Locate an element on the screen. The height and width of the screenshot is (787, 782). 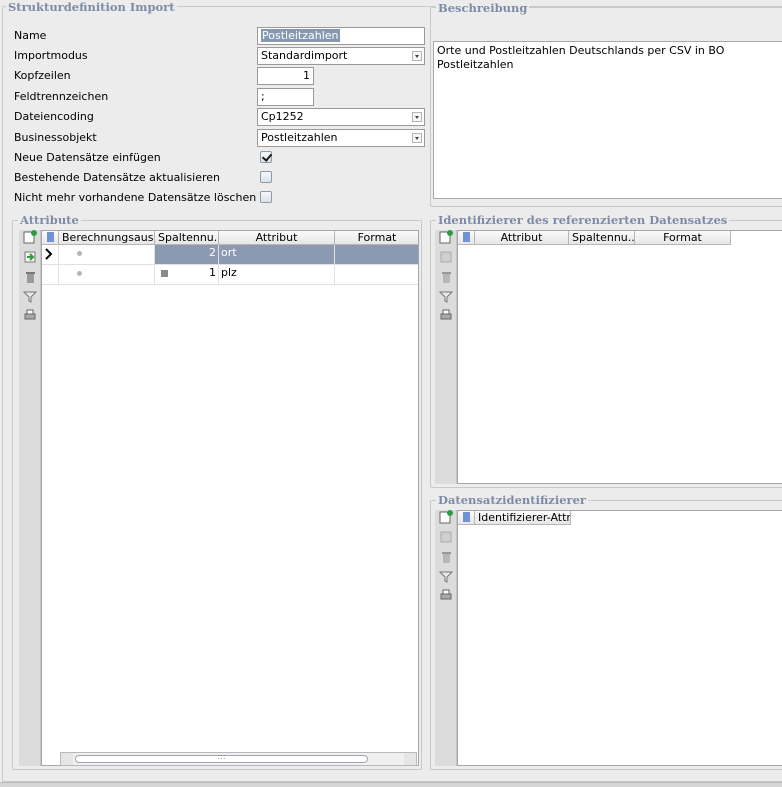
attribut-cell: ort is located at coordinates (277, 255).